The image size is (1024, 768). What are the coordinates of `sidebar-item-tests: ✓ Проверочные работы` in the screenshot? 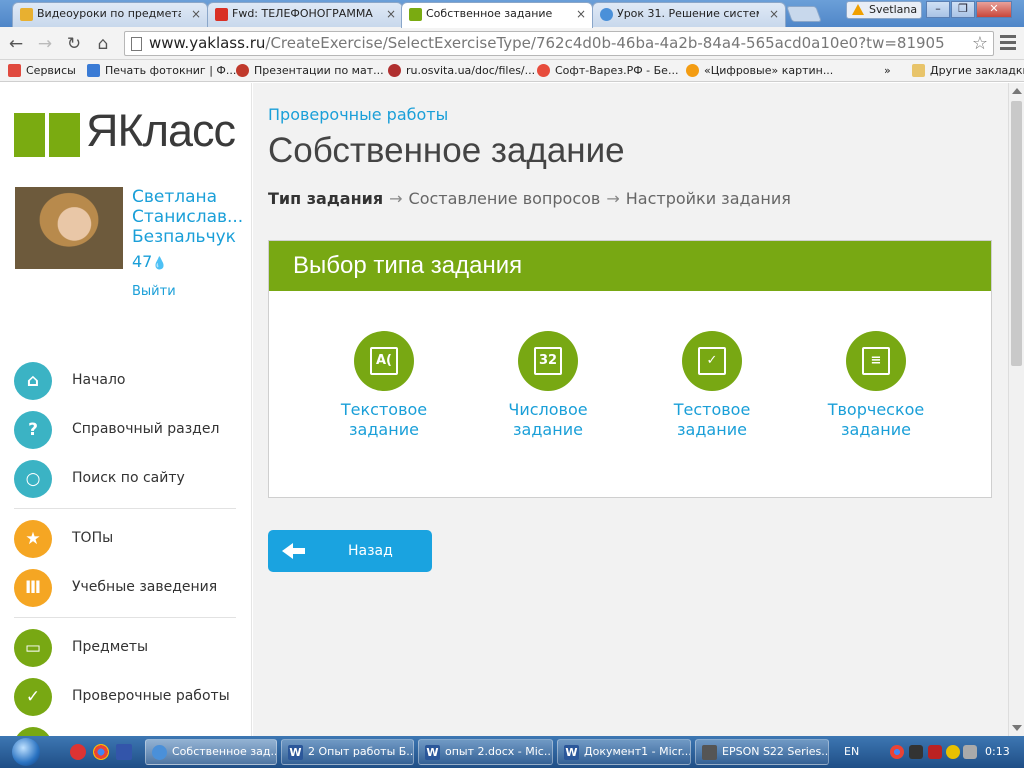 It's located at (129, 698).